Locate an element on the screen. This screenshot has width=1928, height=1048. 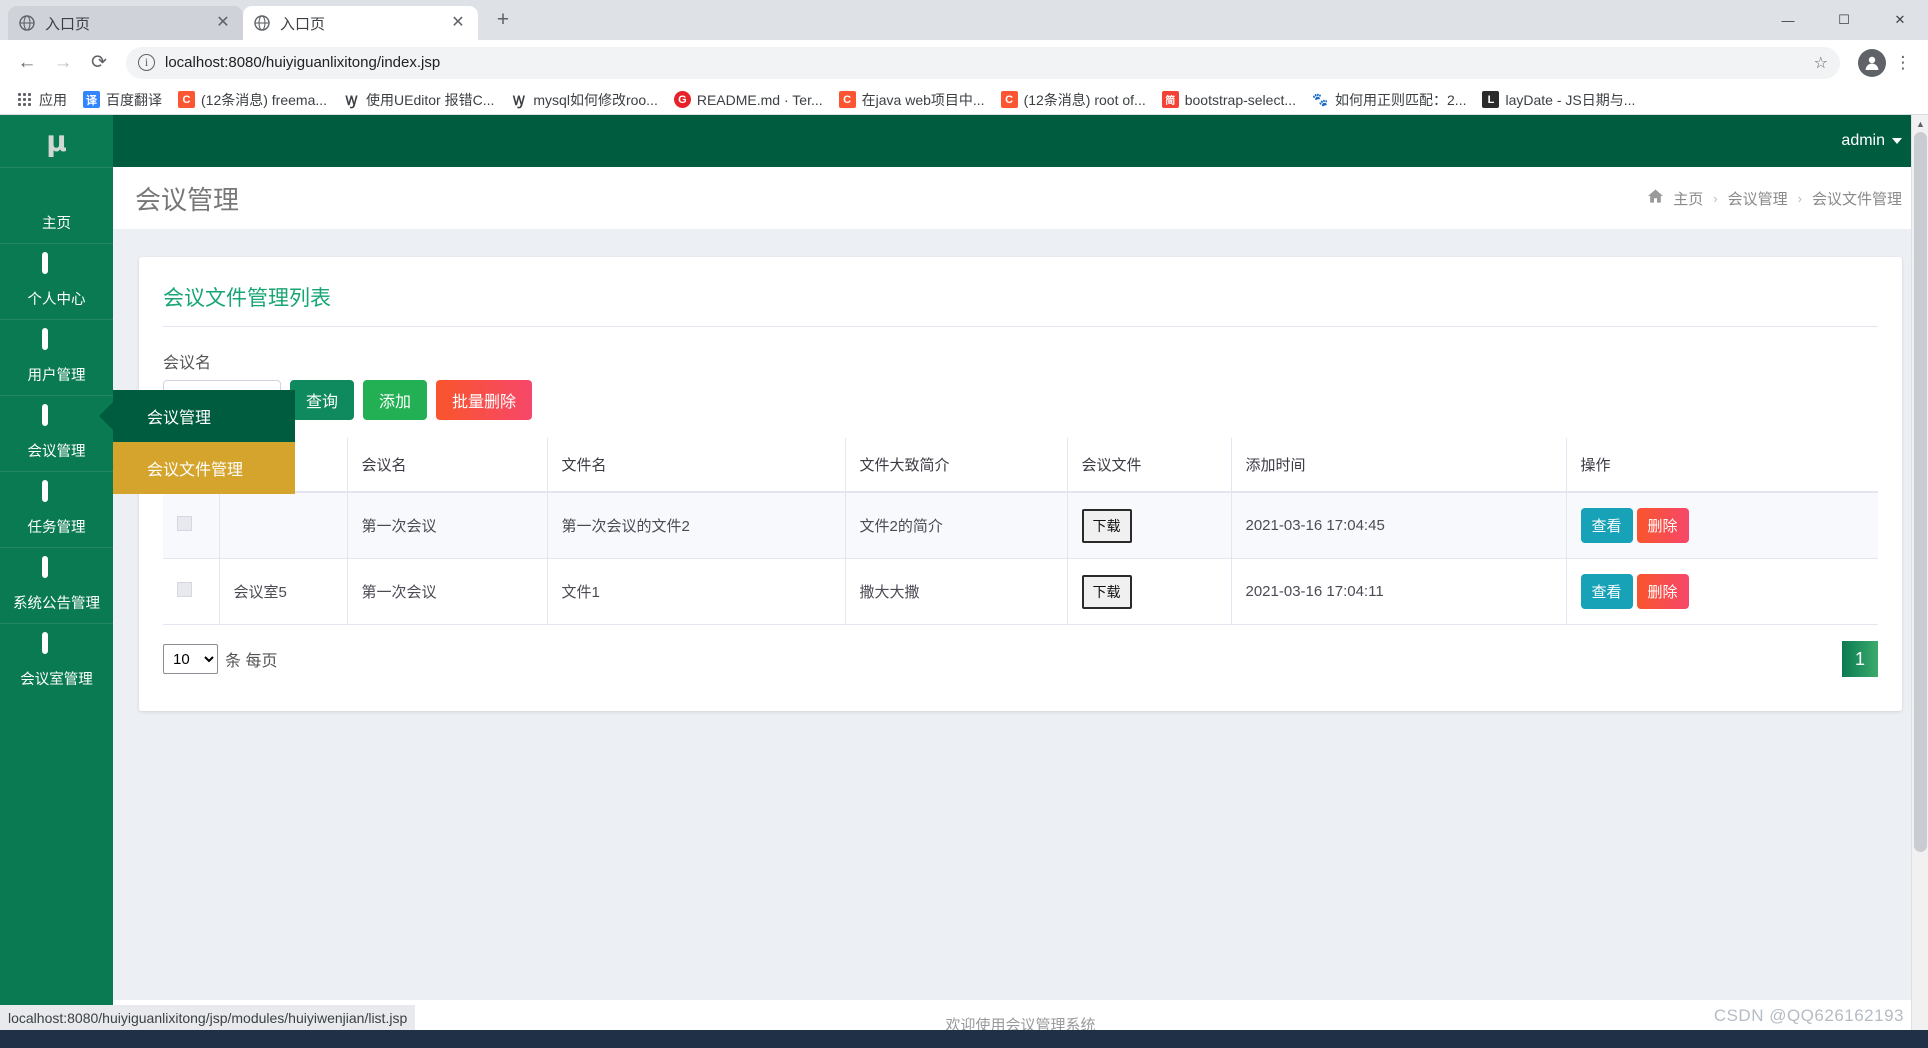
minimize-button: — is located at coordinates (1788, 20).